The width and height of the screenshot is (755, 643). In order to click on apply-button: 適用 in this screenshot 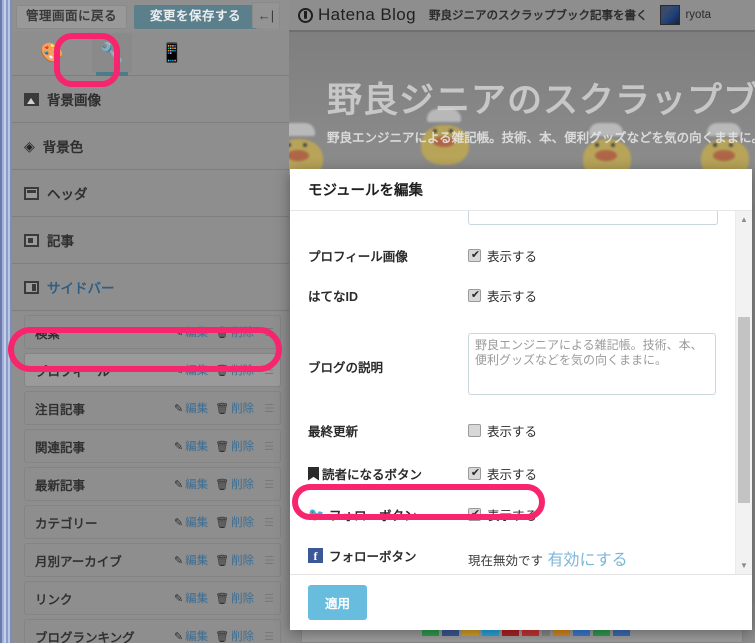, I will do `click(338, 602)`.